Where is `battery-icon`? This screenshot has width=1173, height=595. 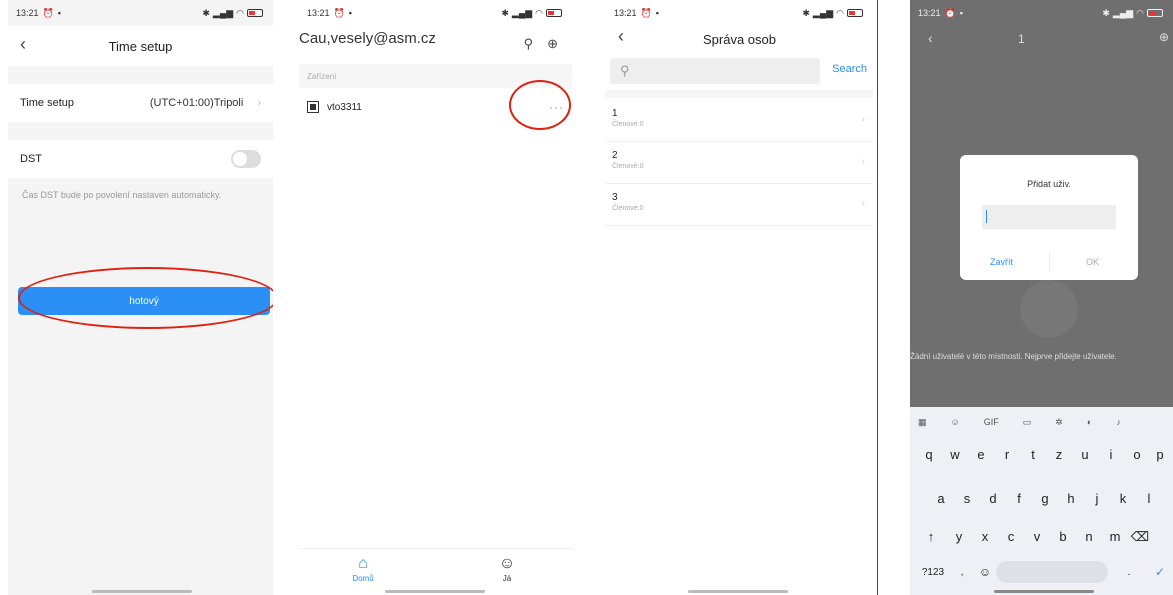 battery-icon is located at coordinates (554, 13).